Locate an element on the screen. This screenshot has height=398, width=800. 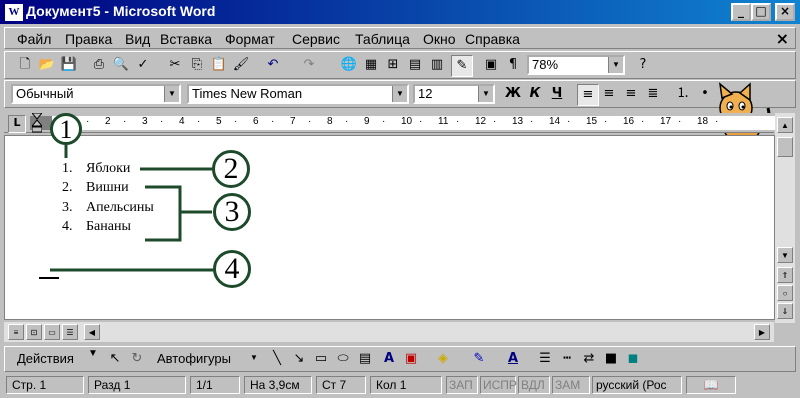
select-objects-icon: ↖ is located at coordinates (115, 359).